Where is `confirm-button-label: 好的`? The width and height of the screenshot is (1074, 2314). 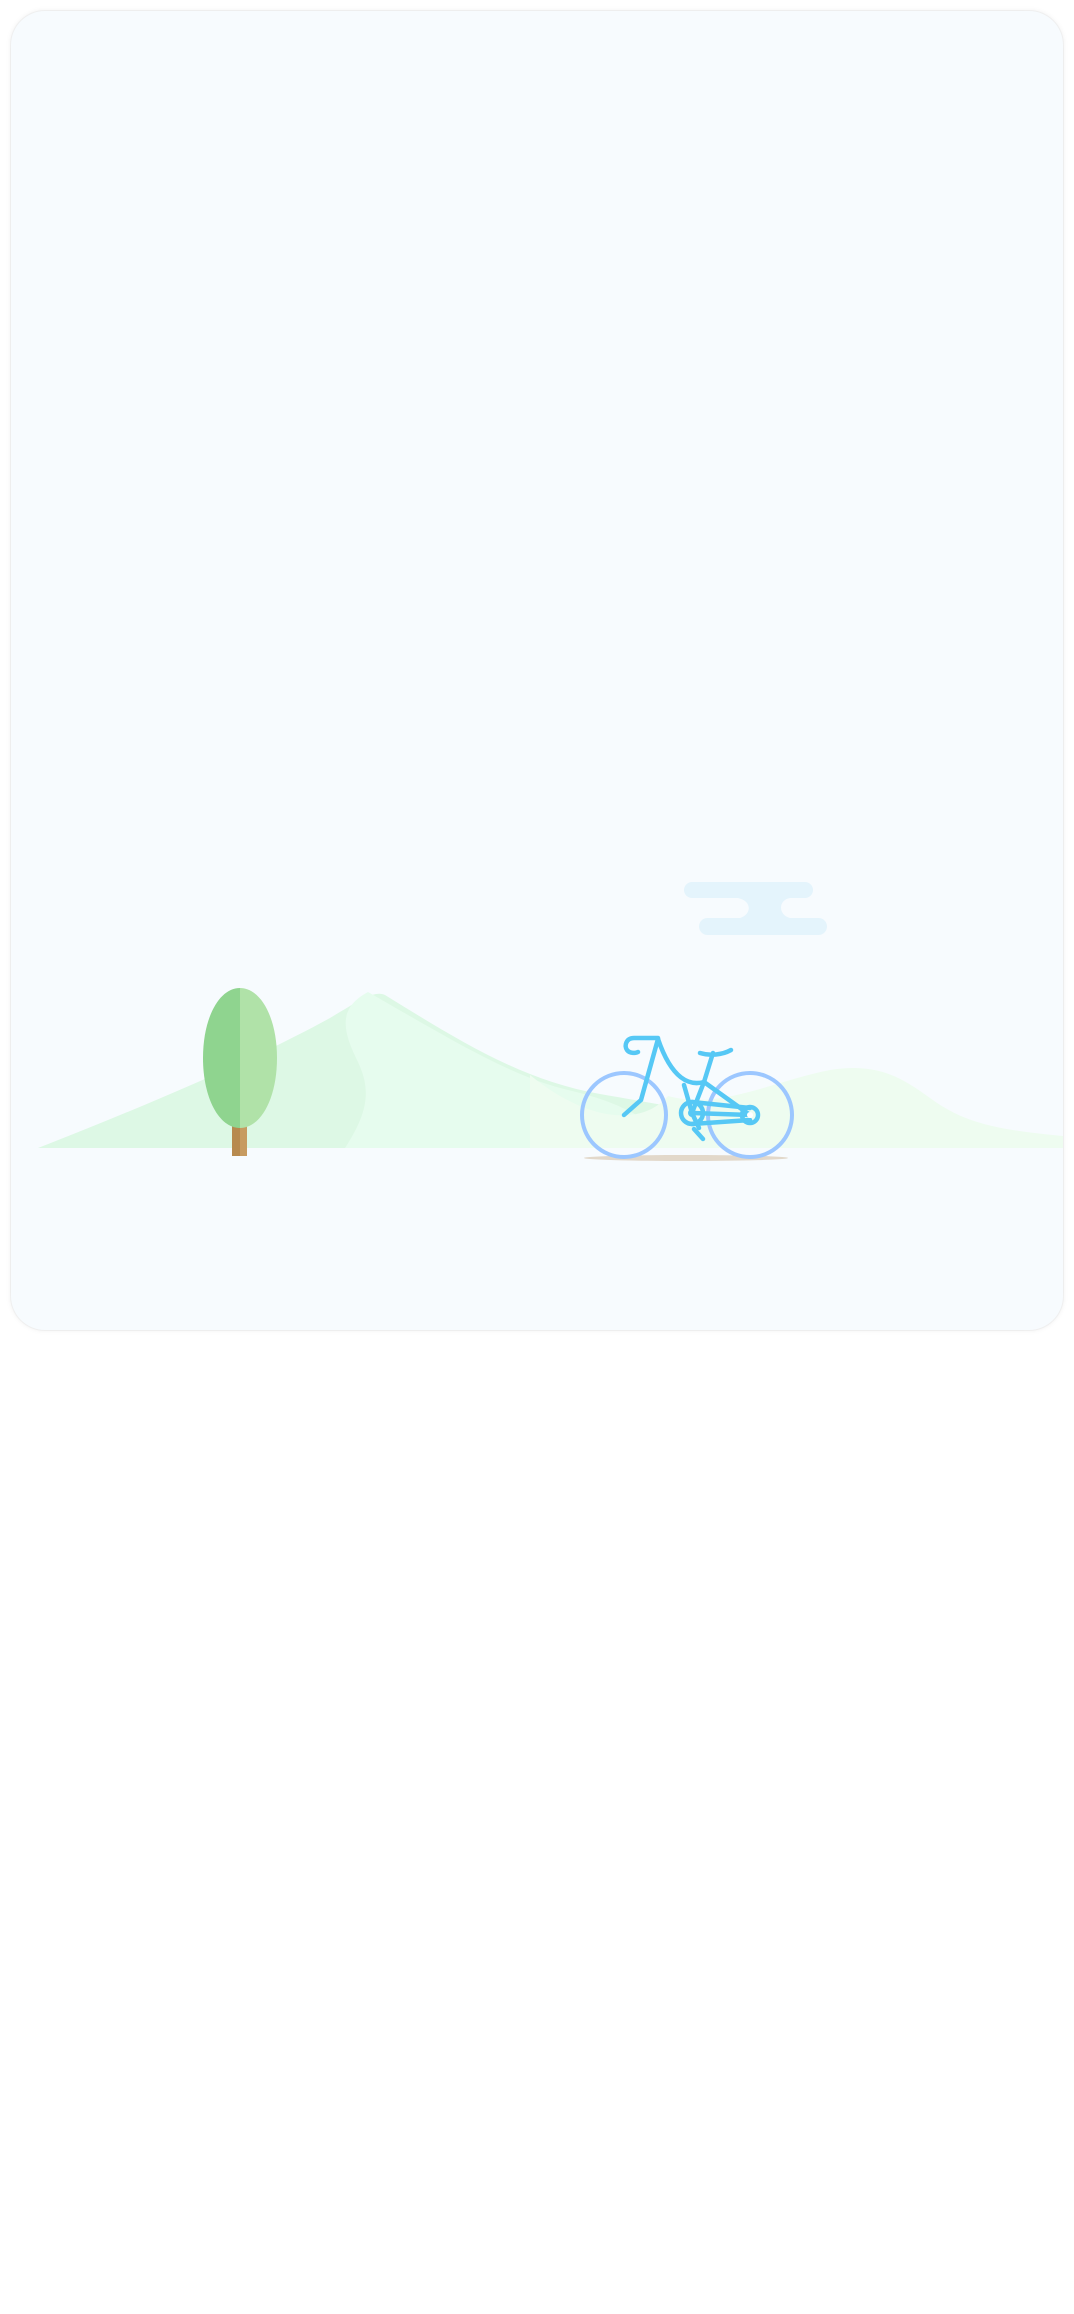 confirm-button-label: 好的 is located at coordinates (995, 2265).